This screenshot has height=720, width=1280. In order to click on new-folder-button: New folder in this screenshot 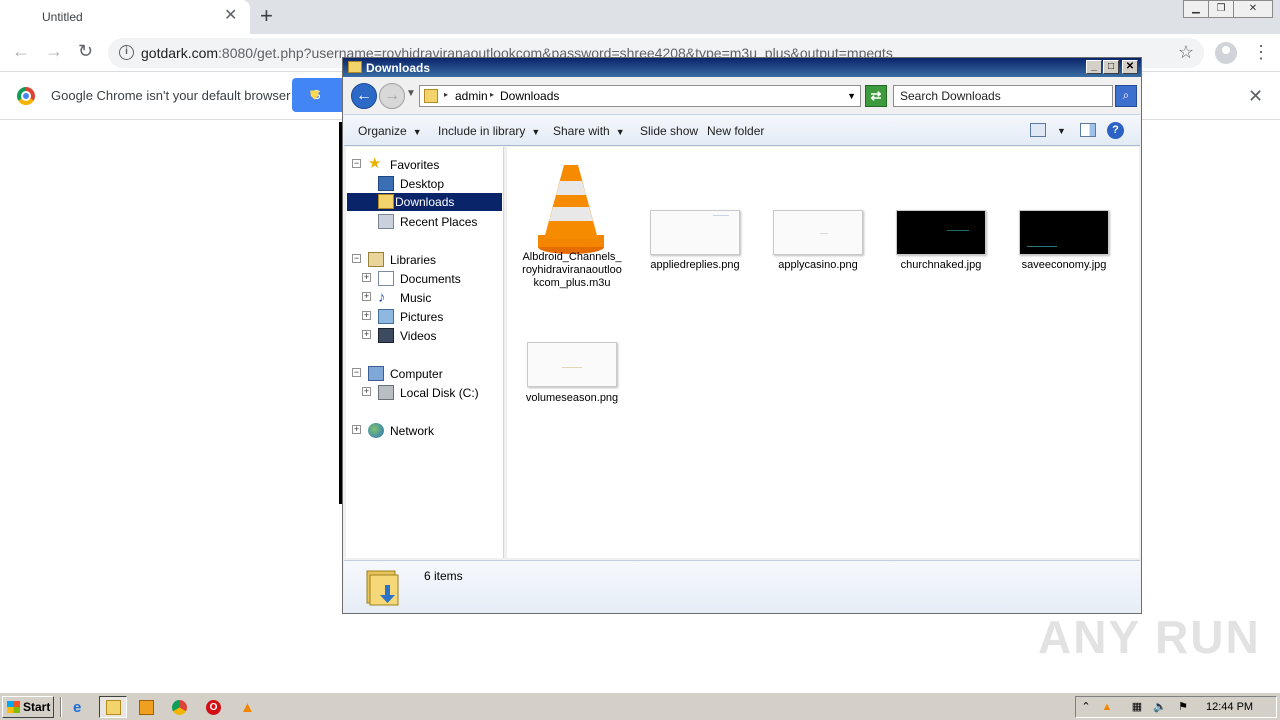, I will do `click(735, 131)`.